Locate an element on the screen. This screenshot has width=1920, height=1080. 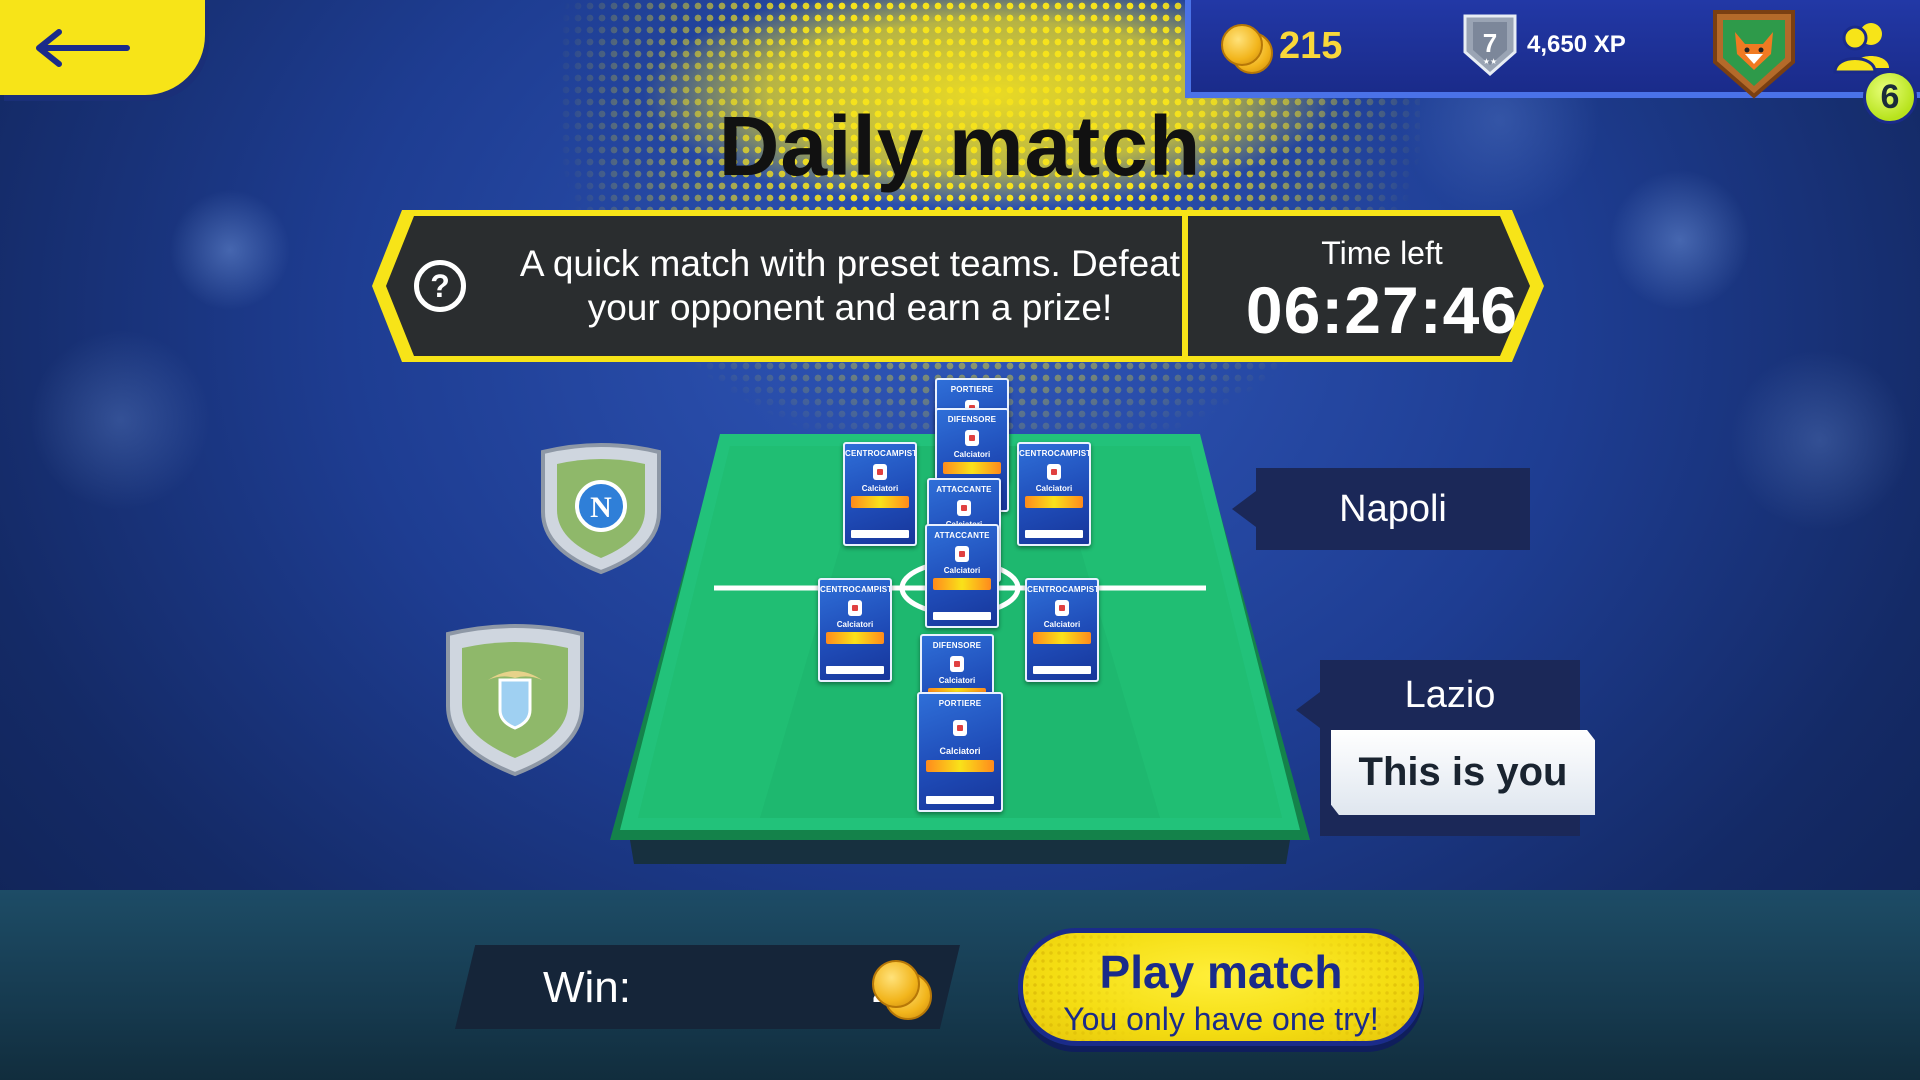
player-avatar is located at coordinates (1754, 54).